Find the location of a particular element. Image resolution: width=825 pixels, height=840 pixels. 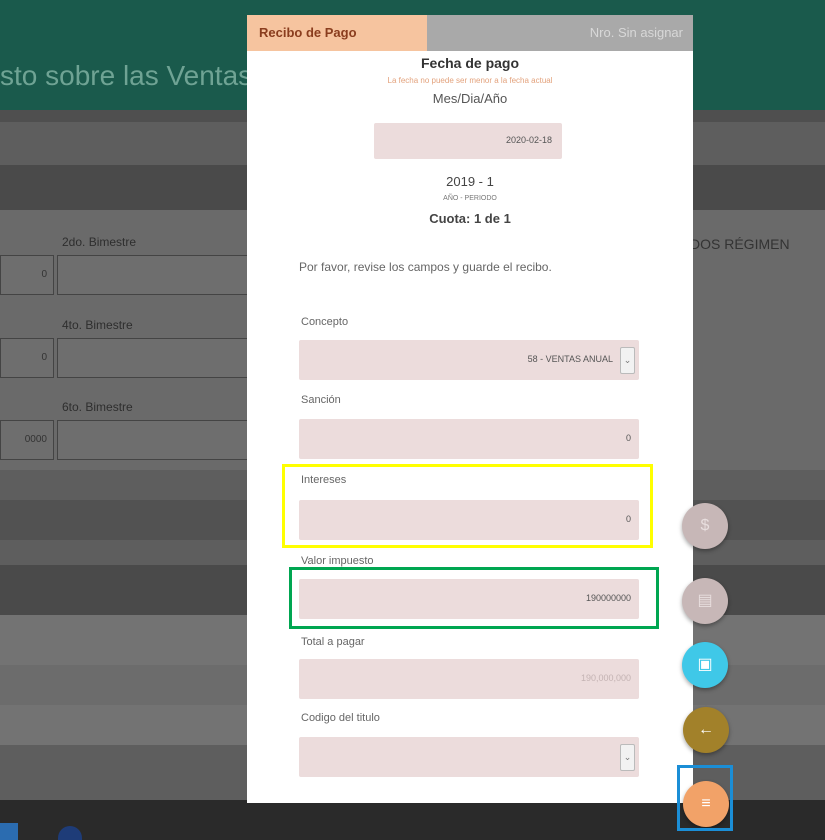

arrow-left-icon: ← is located at coordinates (706, 729).